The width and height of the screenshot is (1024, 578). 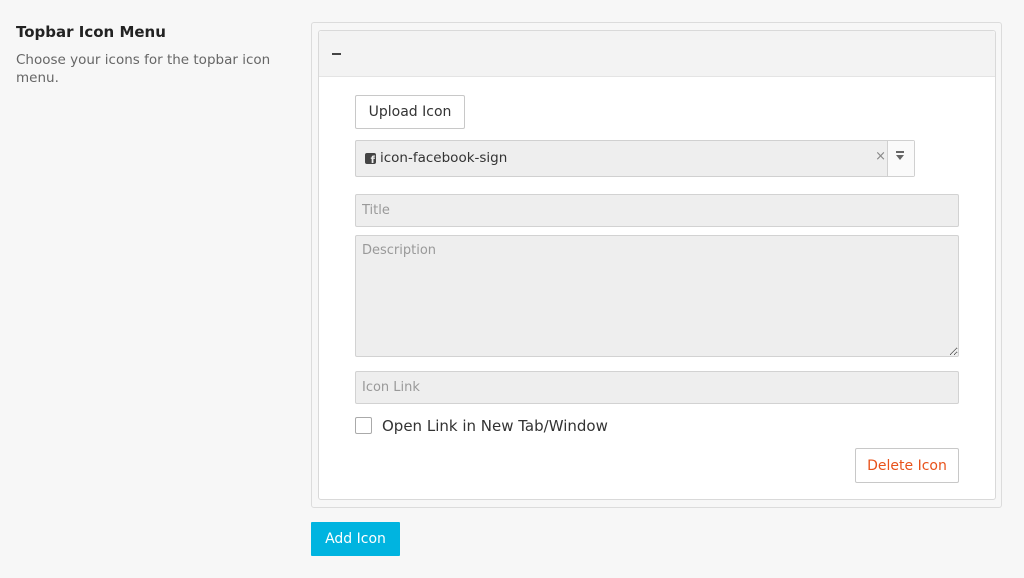 I want to click on panel-header, so click(x=657, y=54).